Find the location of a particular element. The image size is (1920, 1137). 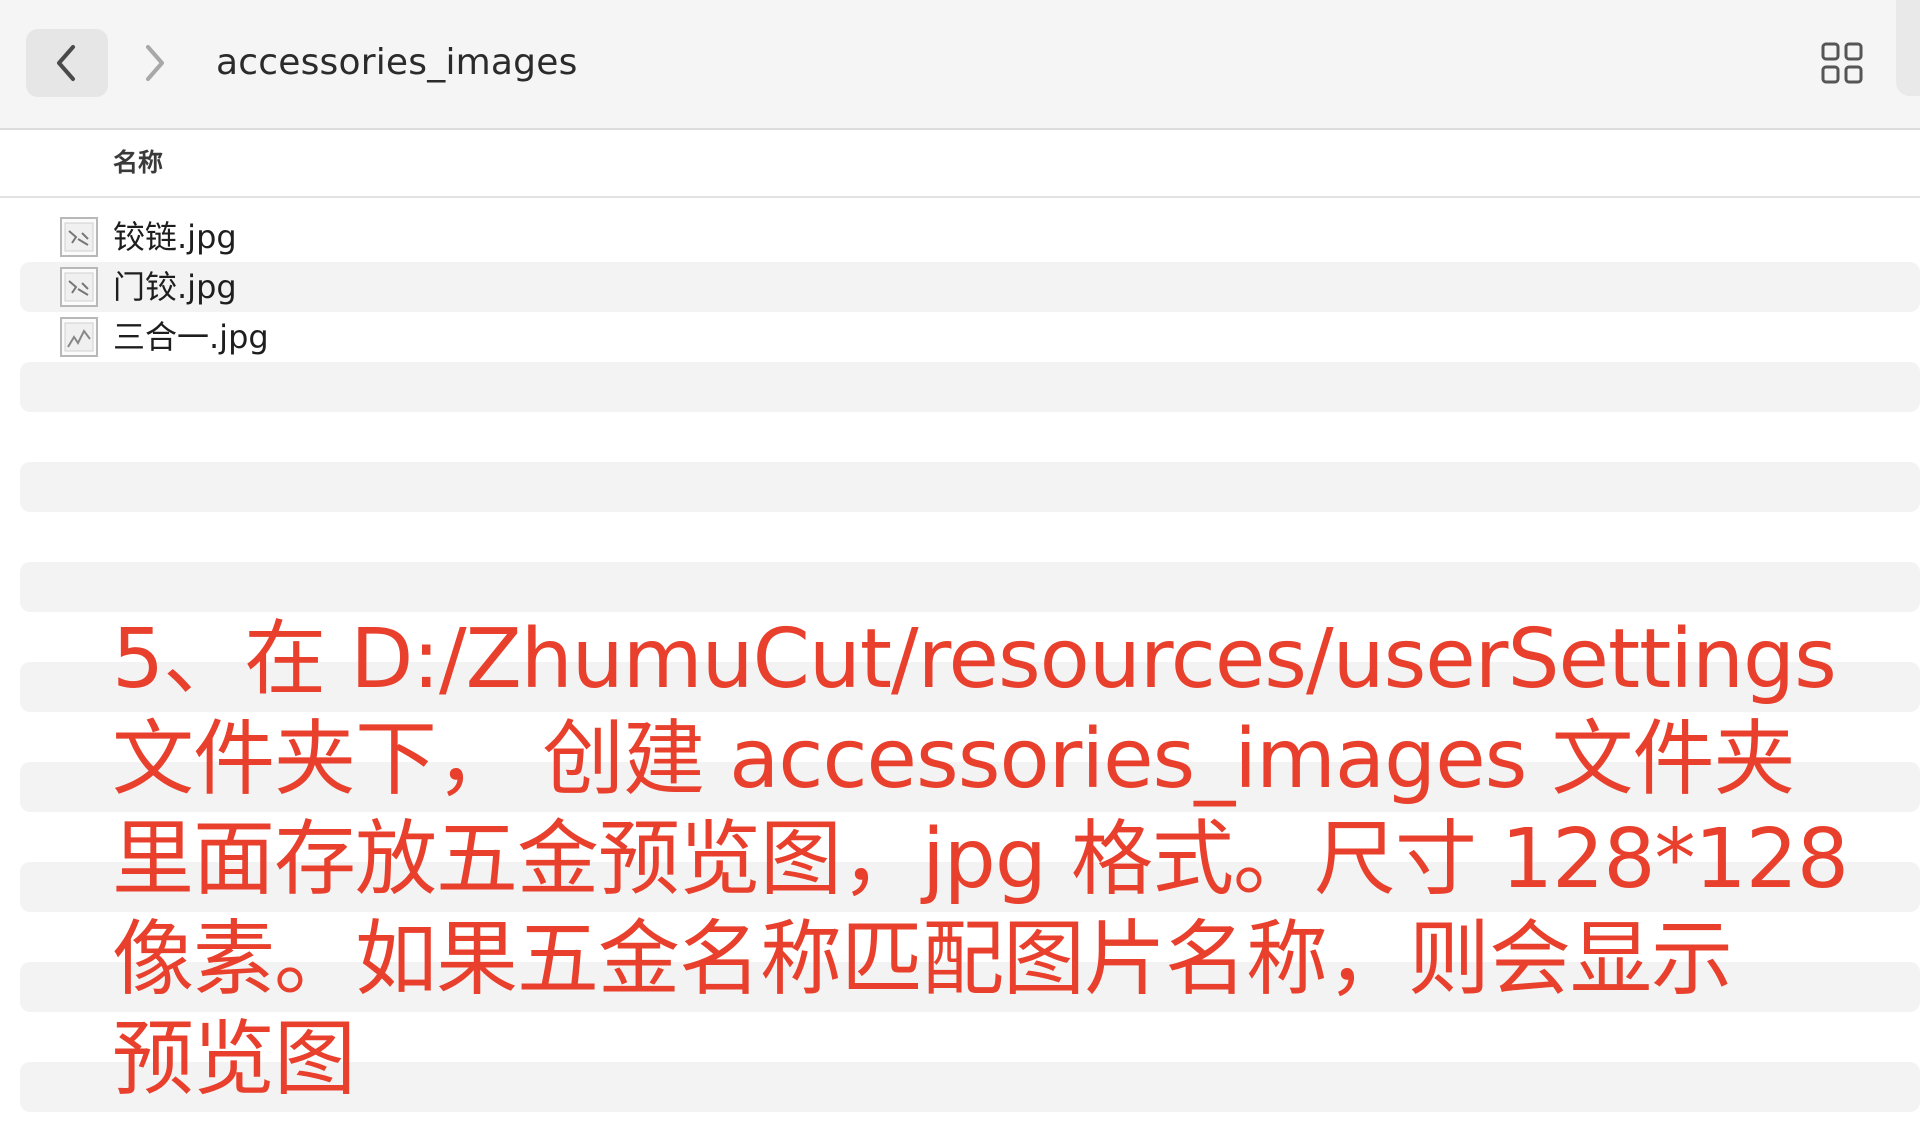

forward-button is located at coordinates (154, 63).